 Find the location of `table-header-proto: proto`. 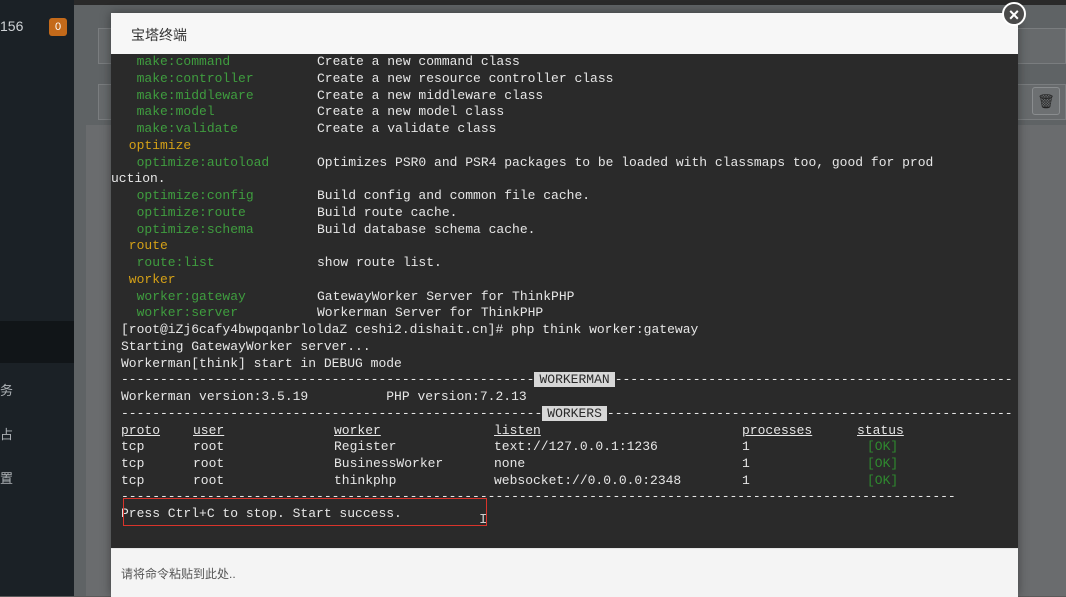

table-header-proto: proto is located at coordinates (141, 430).